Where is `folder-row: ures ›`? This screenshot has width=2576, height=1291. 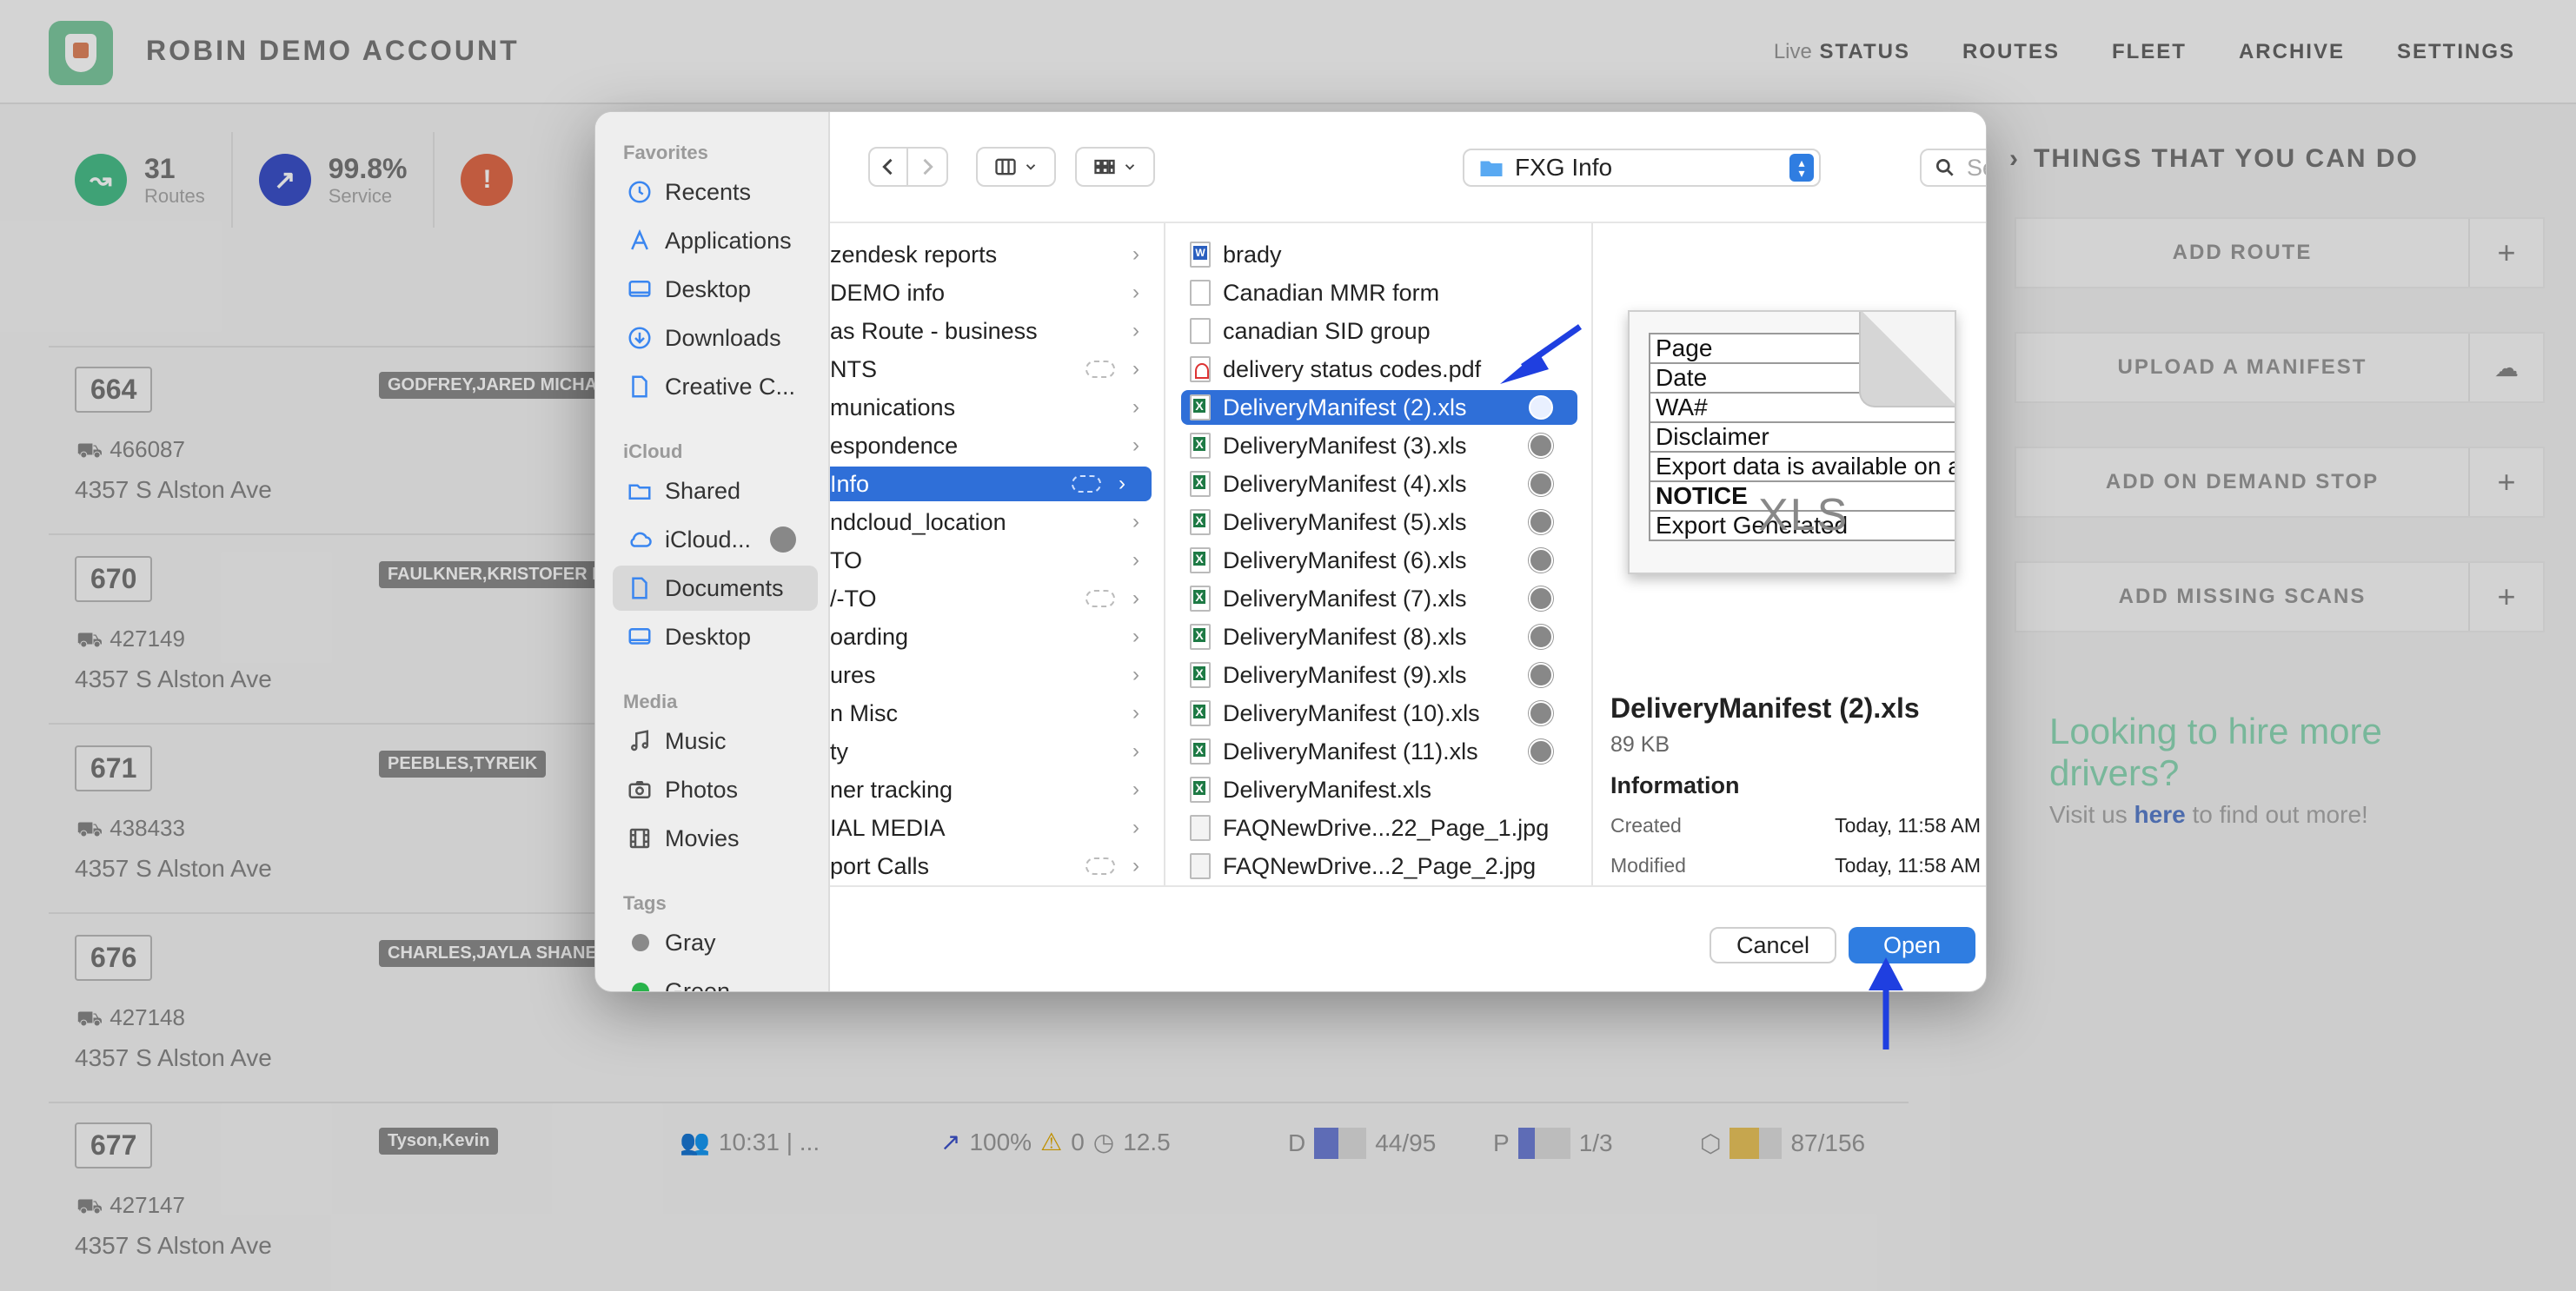
folder-row: ures › is located at coordinates (997, 675).